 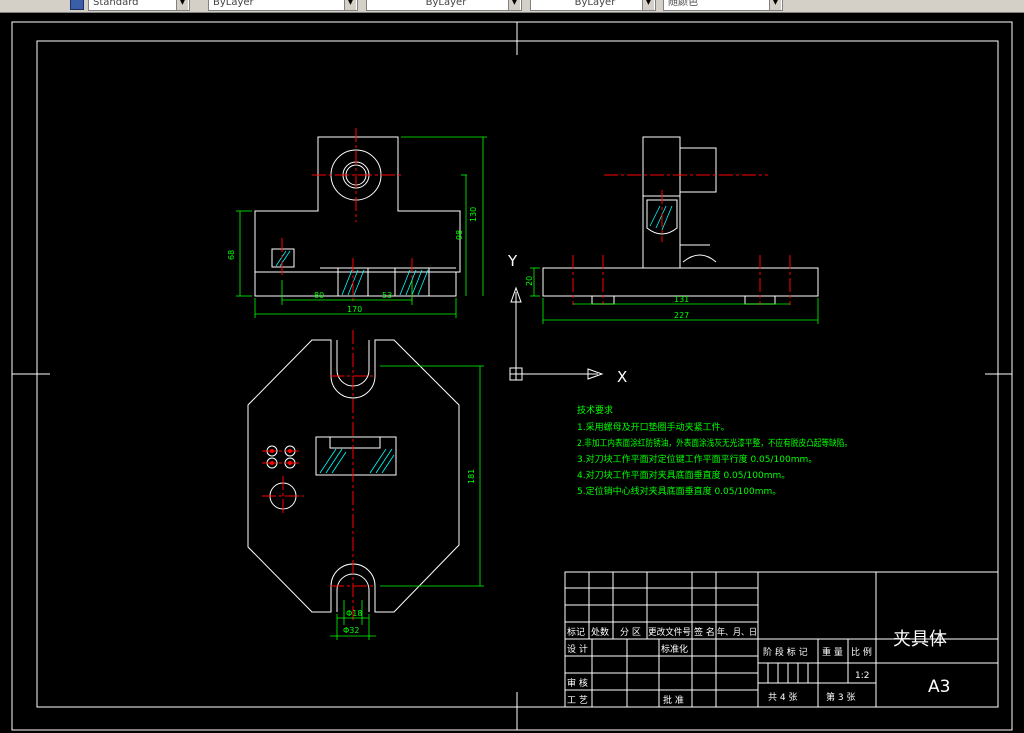 What do you see at coordinates (681, 299) in the screenshot?
I see `dim-131: 131` at bounding box center [681, 299].